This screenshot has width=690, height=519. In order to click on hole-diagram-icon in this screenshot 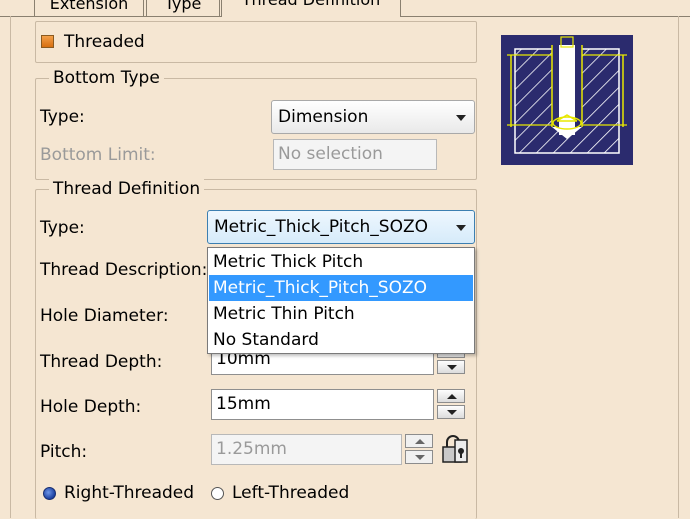, I will do `click(567, 95)`.